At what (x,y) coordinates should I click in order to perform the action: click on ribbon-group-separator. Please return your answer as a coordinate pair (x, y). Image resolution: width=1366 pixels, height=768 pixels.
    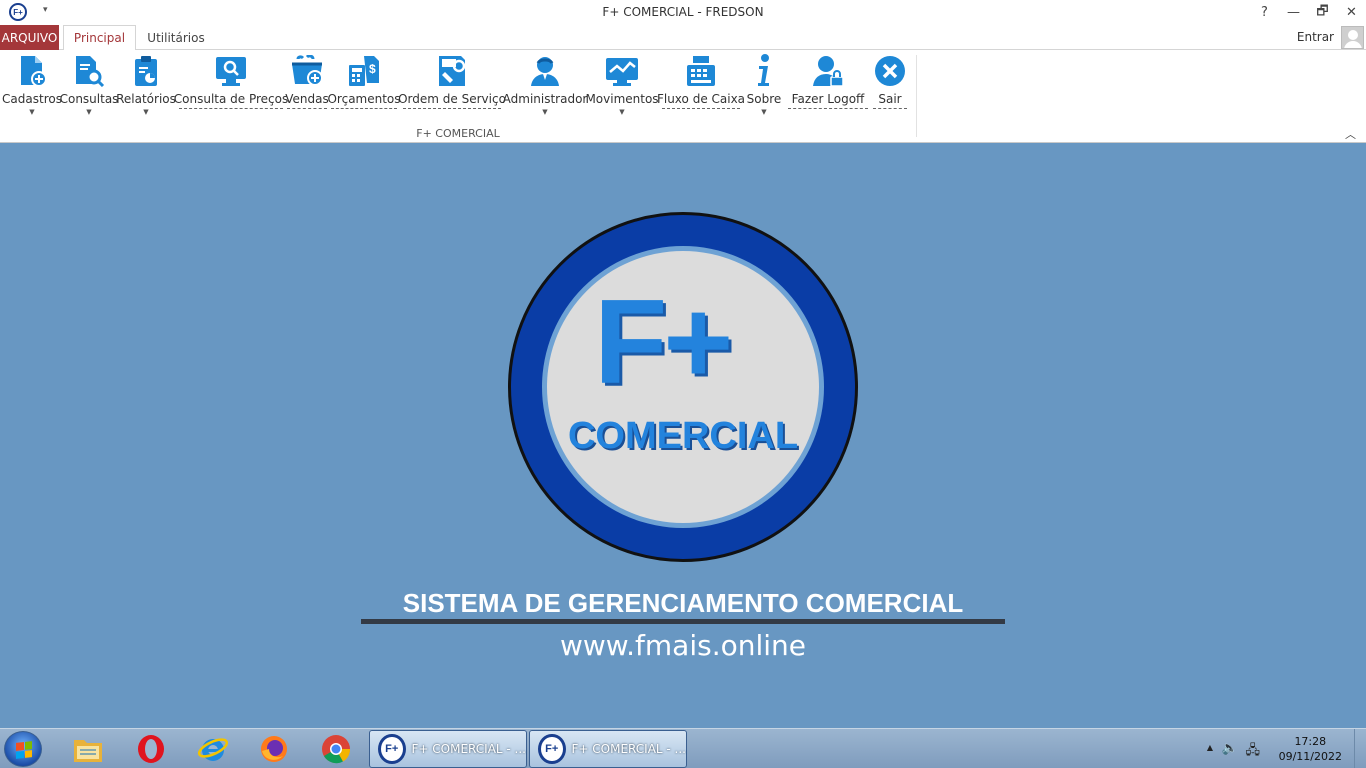
    Looking at the image, I should click on (916, 96).